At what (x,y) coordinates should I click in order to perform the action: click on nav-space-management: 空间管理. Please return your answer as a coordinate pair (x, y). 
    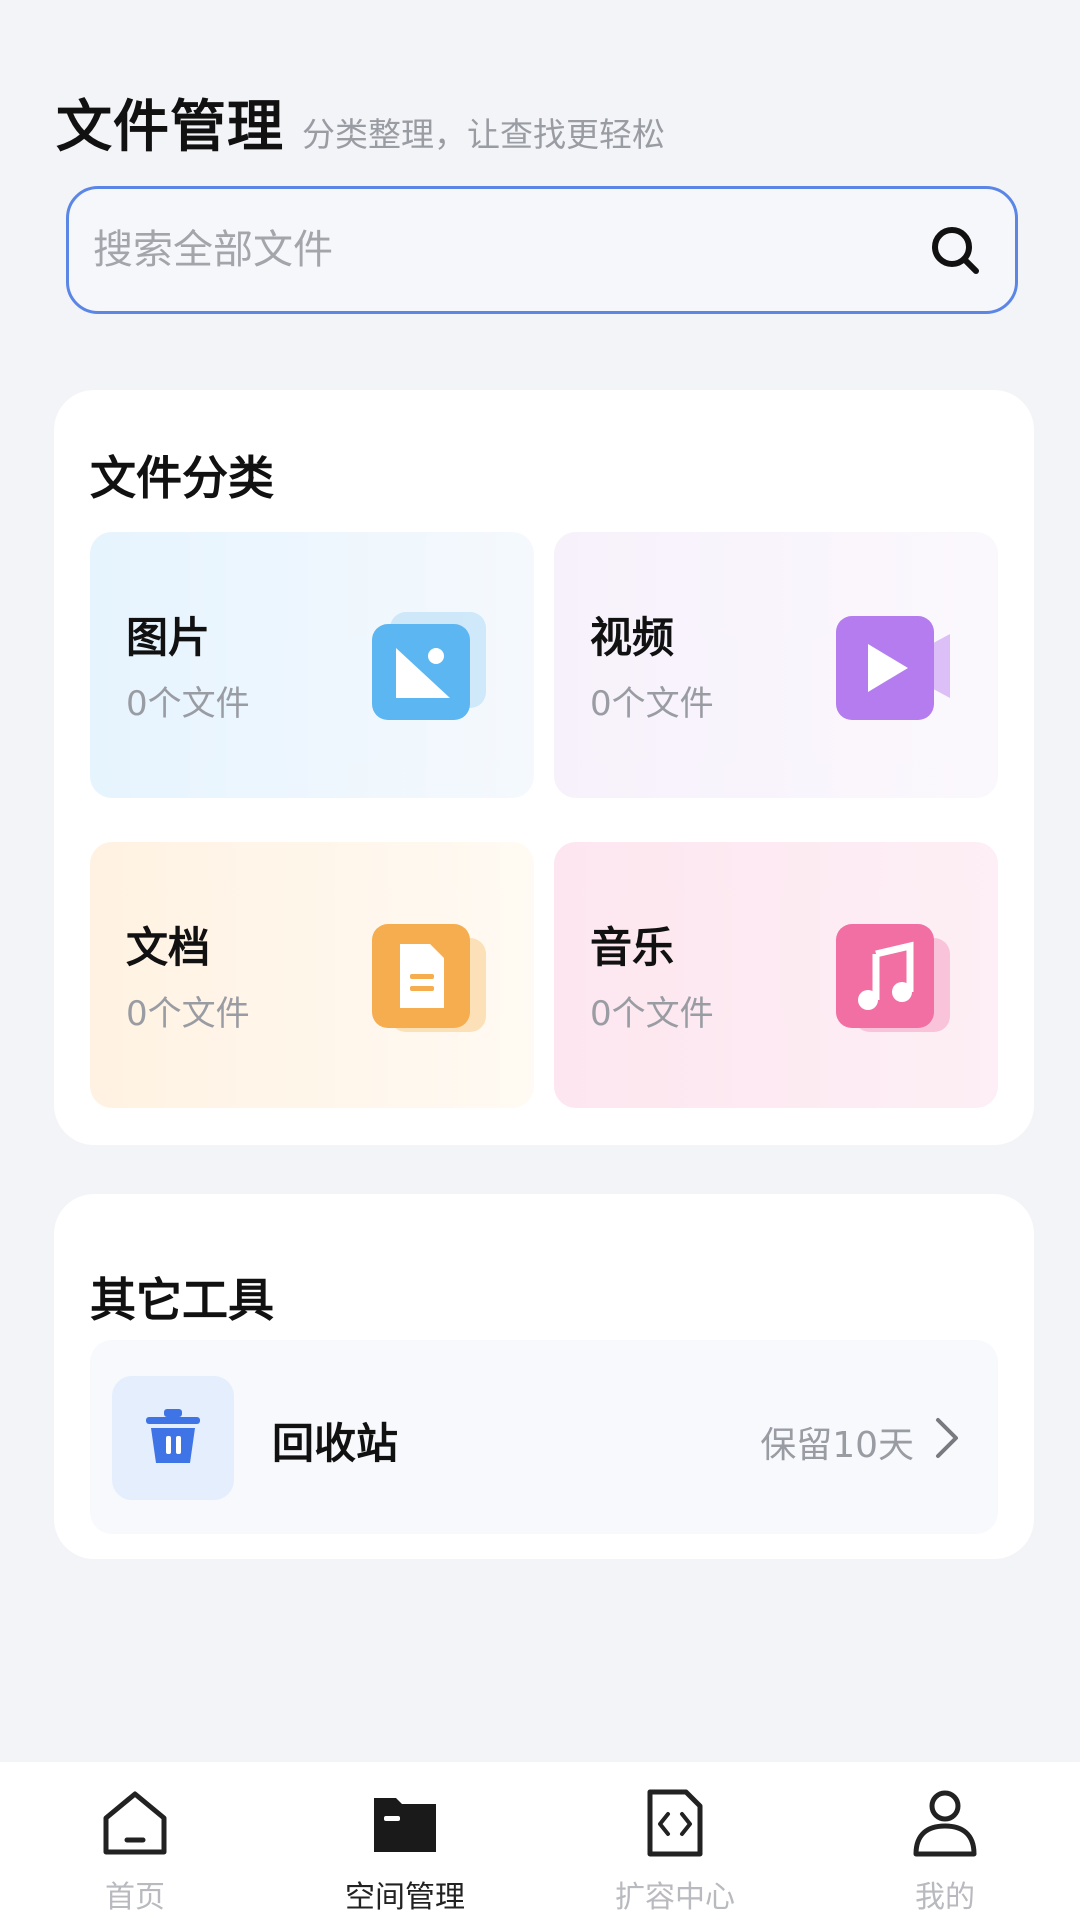
    Looking at the image, I should click on (405, 1841).